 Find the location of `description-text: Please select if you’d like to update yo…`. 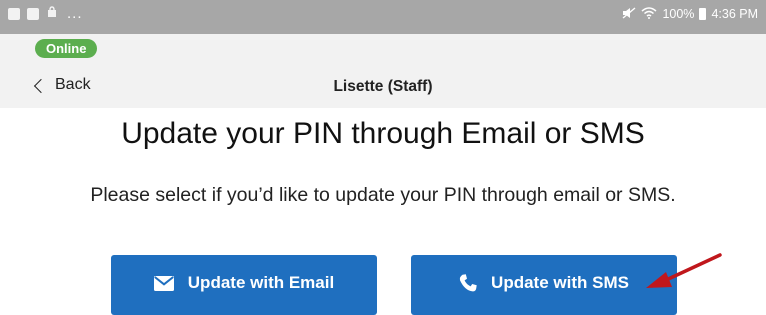

description-text: Please select if you’d like to update yo… is located at coordinates (383, 195).